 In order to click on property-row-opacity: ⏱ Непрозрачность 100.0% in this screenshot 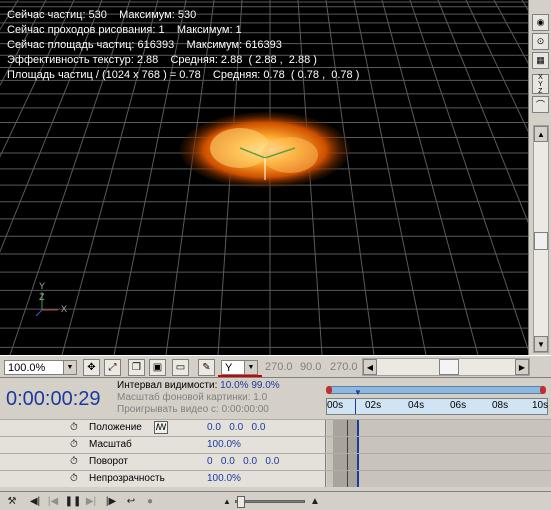, I will do `click(275, 478)`.